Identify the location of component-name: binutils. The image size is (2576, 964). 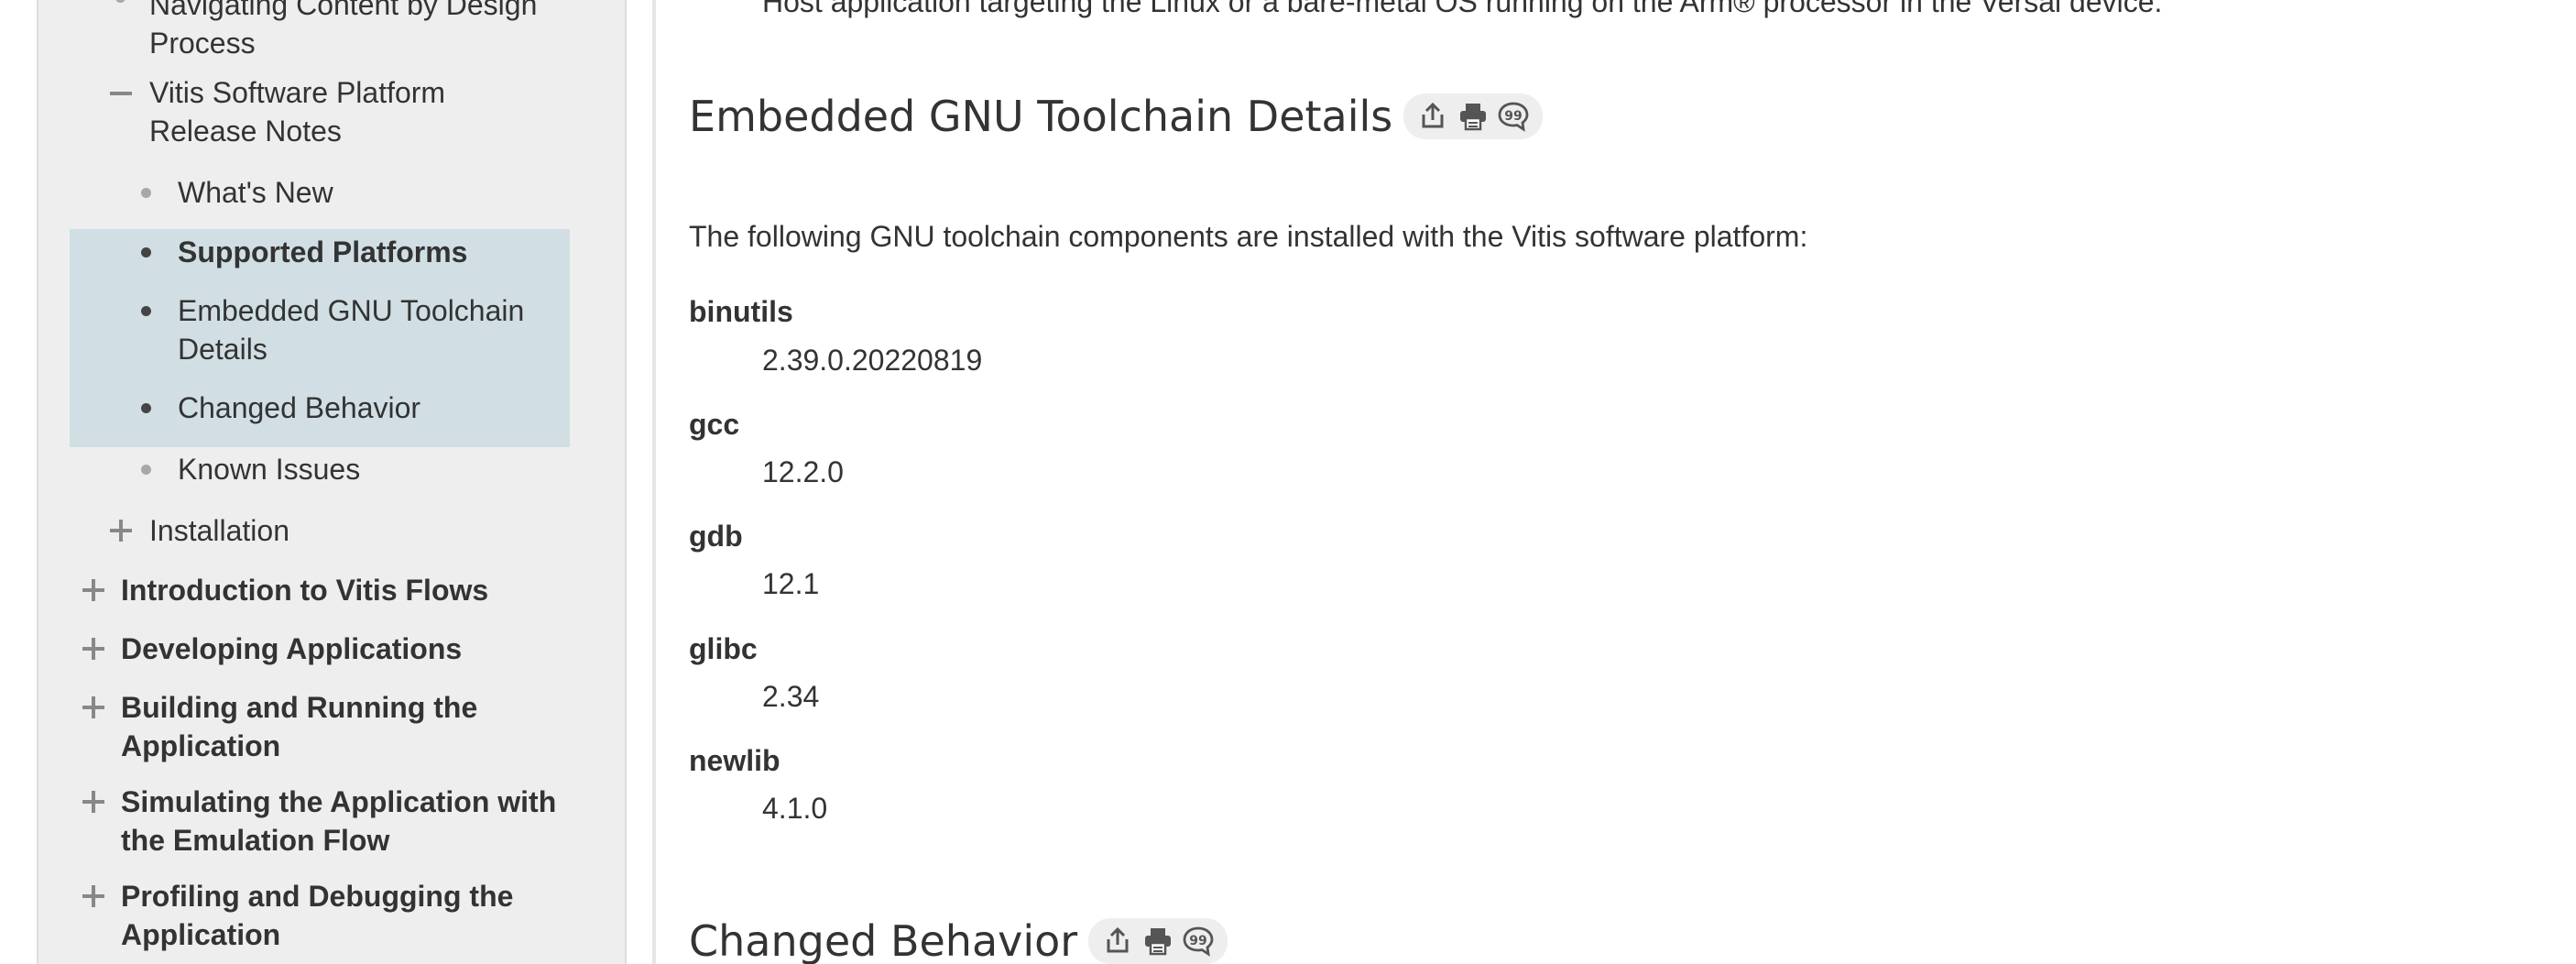
(741, 311).